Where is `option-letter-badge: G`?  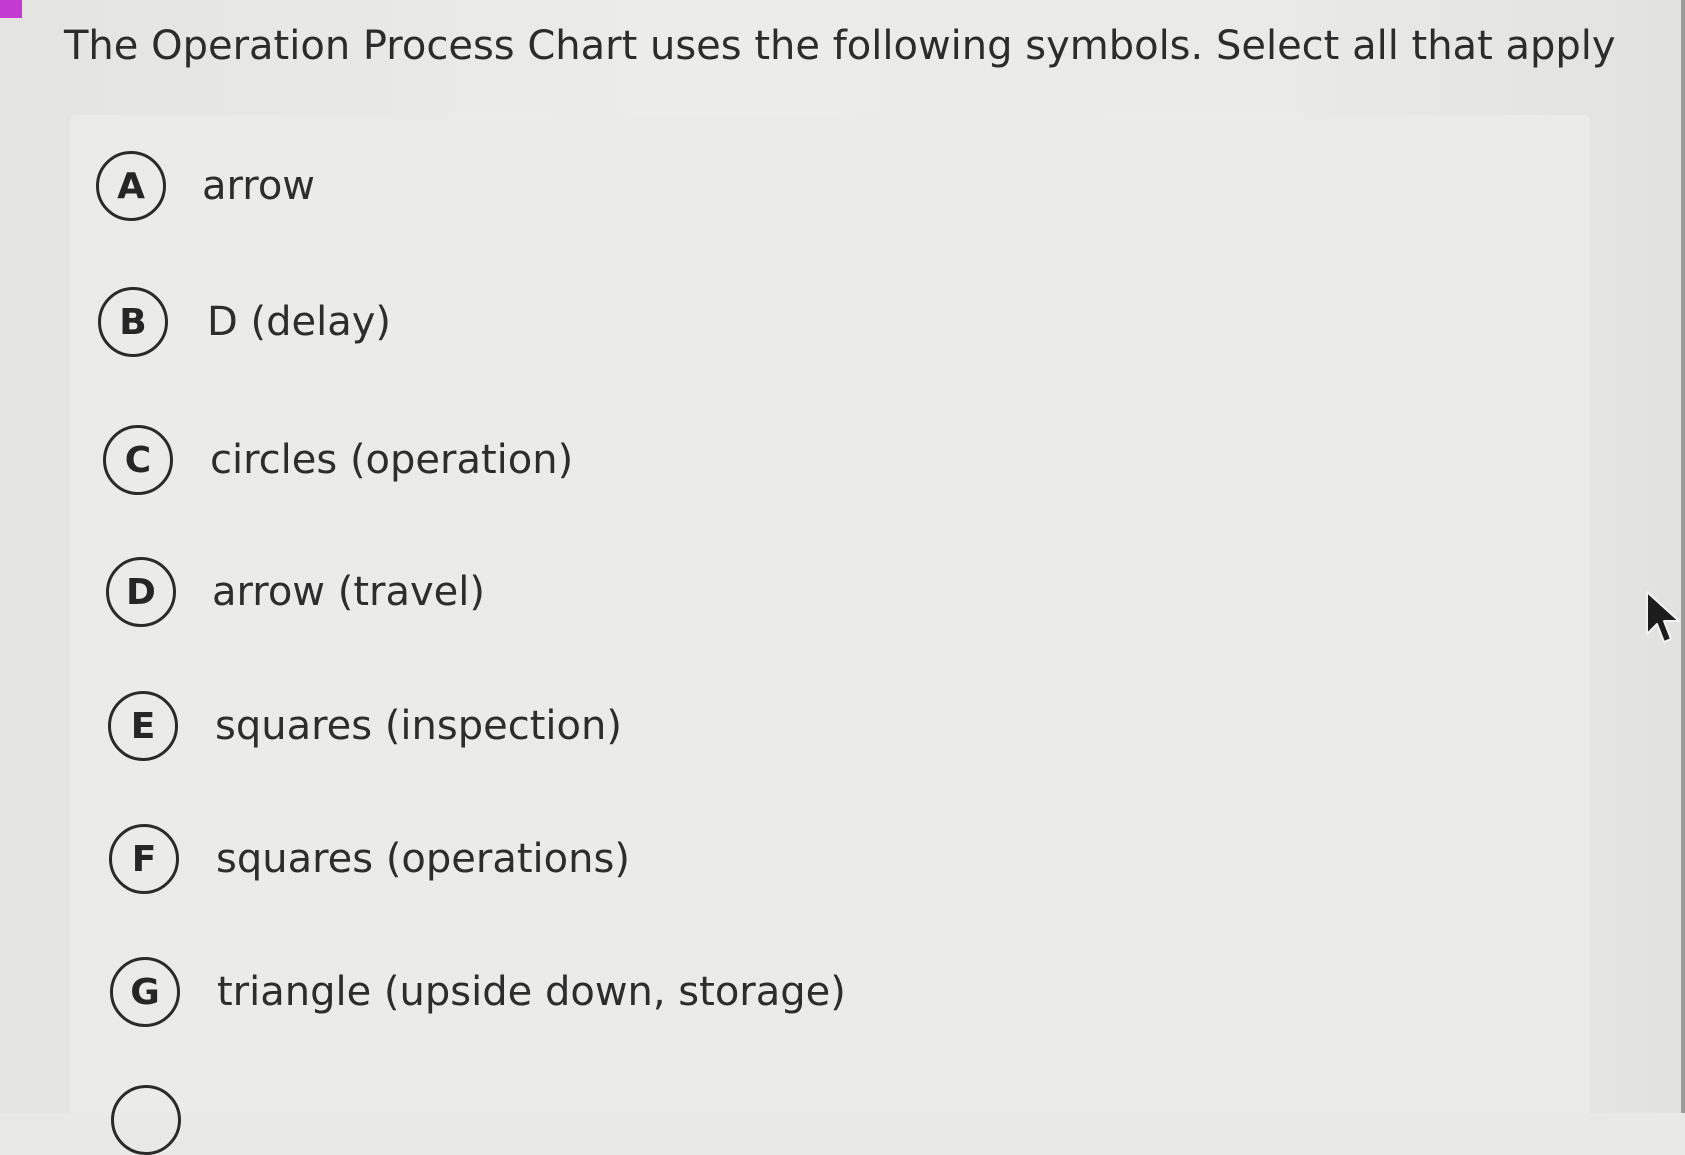
option-letter-badge: G is located at coordinates (145, 992).